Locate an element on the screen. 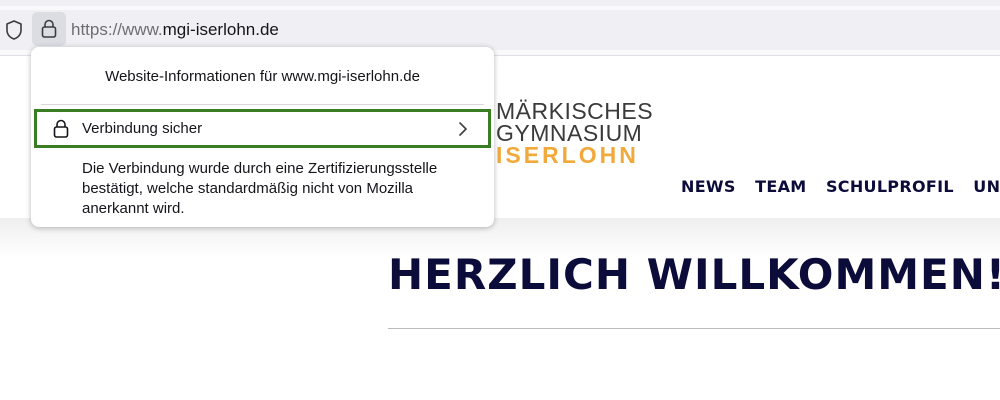  nav-item-team: TEAM is located at coordinates (780, 186).